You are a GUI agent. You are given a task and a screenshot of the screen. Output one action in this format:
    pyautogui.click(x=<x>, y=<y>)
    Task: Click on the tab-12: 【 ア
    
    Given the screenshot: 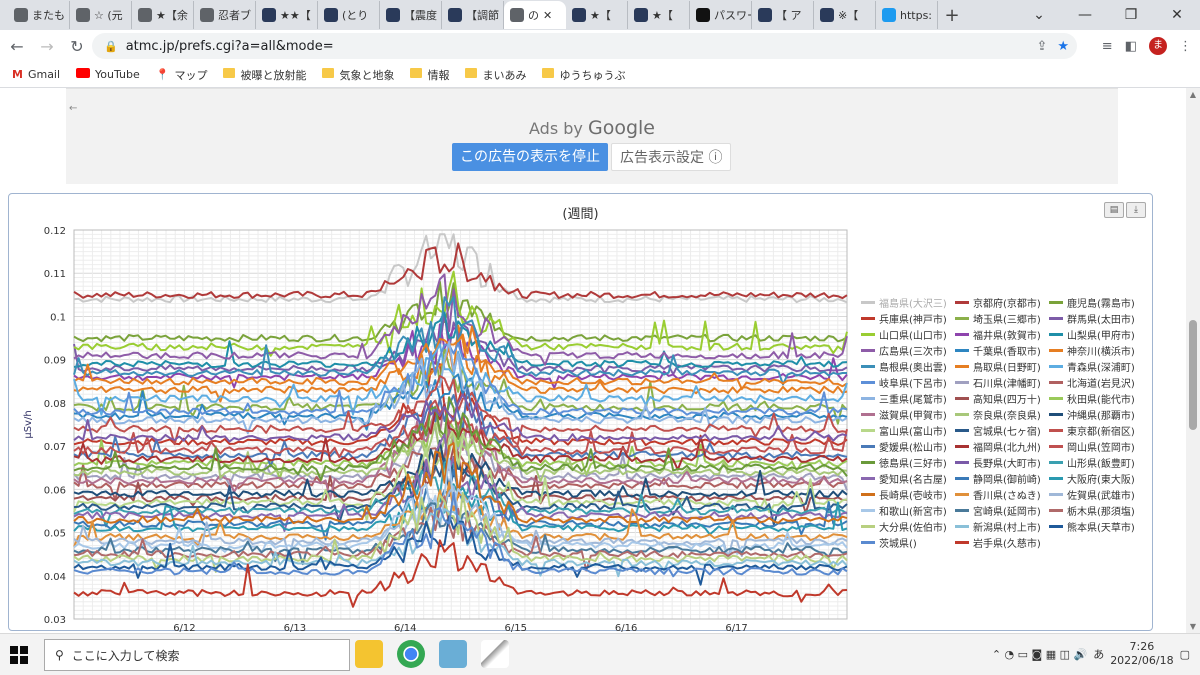 What is the action you would take?
    pyautogui.click(x=783, y=15)
    